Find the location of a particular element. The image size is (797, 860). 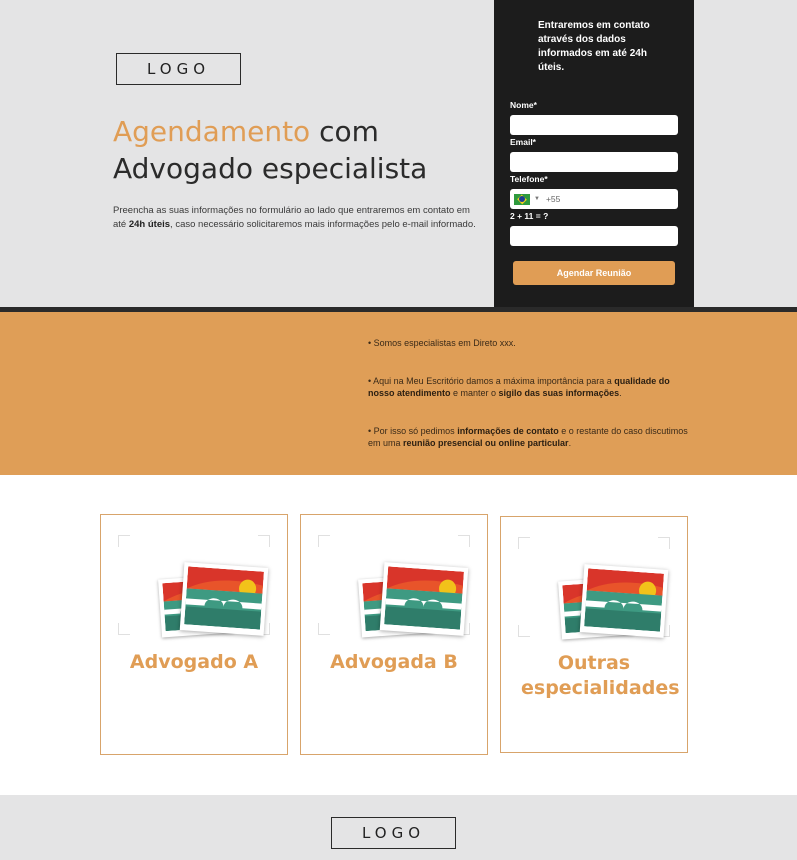

phone-label: Telefone* is located at coordinates (529, 179).